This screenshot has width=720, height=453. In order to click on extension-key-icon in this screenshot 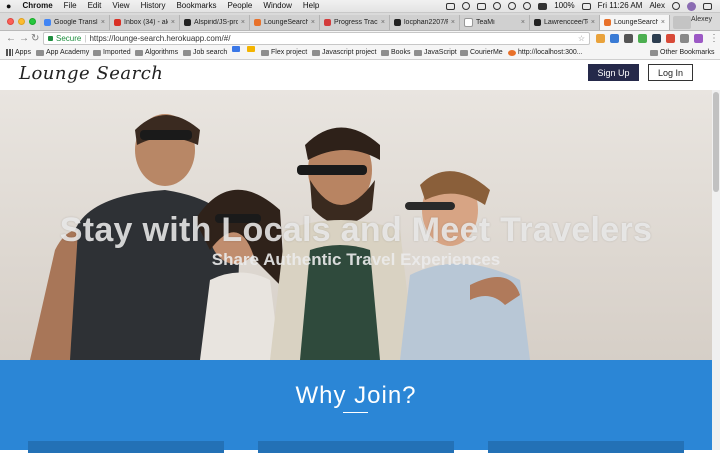, I will do `click(600, 38)`.